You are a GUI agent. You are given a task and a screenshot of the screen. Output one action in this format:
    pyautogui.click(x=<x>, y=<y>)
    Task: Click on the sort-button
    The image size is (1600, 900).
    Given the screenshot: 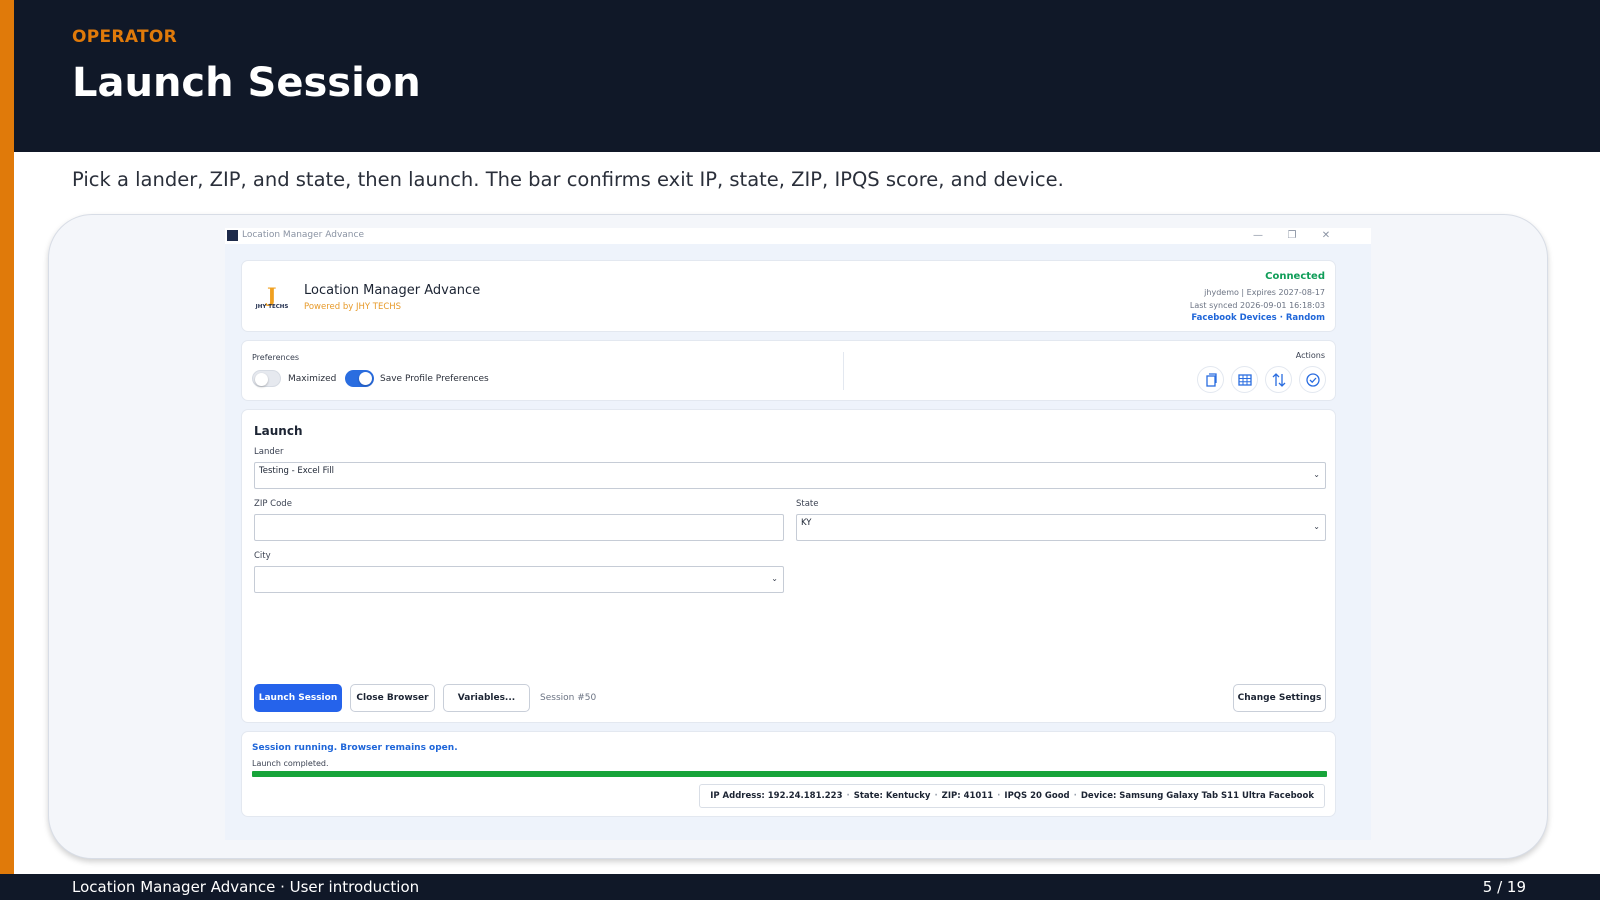 What is the action you would take?
    pyautogui.click(x=1278, y=379)
    